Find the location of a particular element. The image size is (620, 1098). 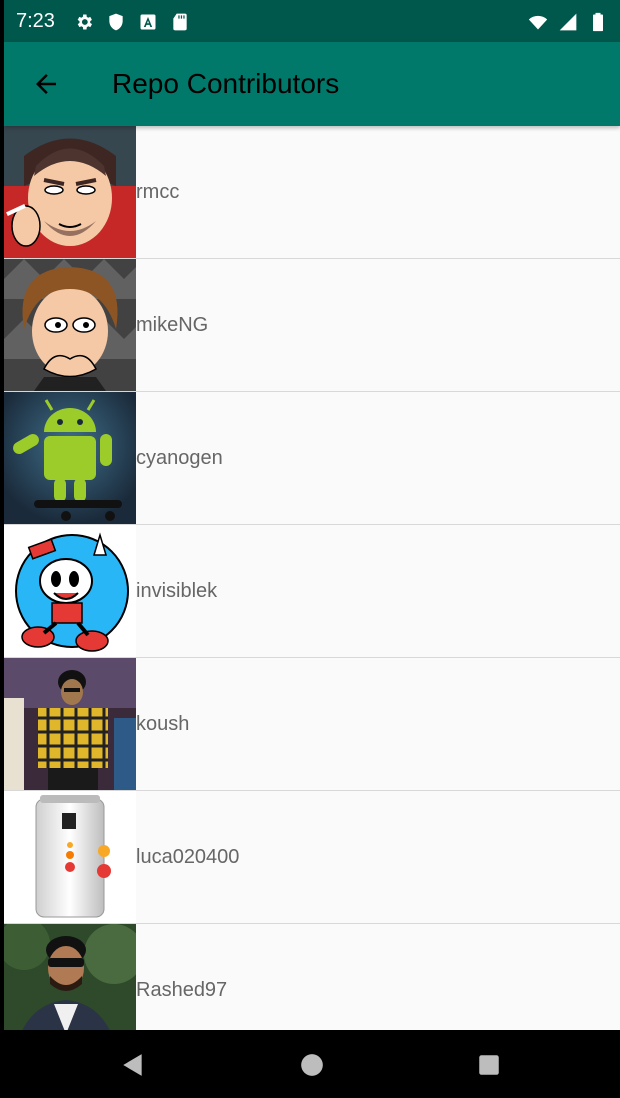

wifi-icon is located at coordinates (538, 22).